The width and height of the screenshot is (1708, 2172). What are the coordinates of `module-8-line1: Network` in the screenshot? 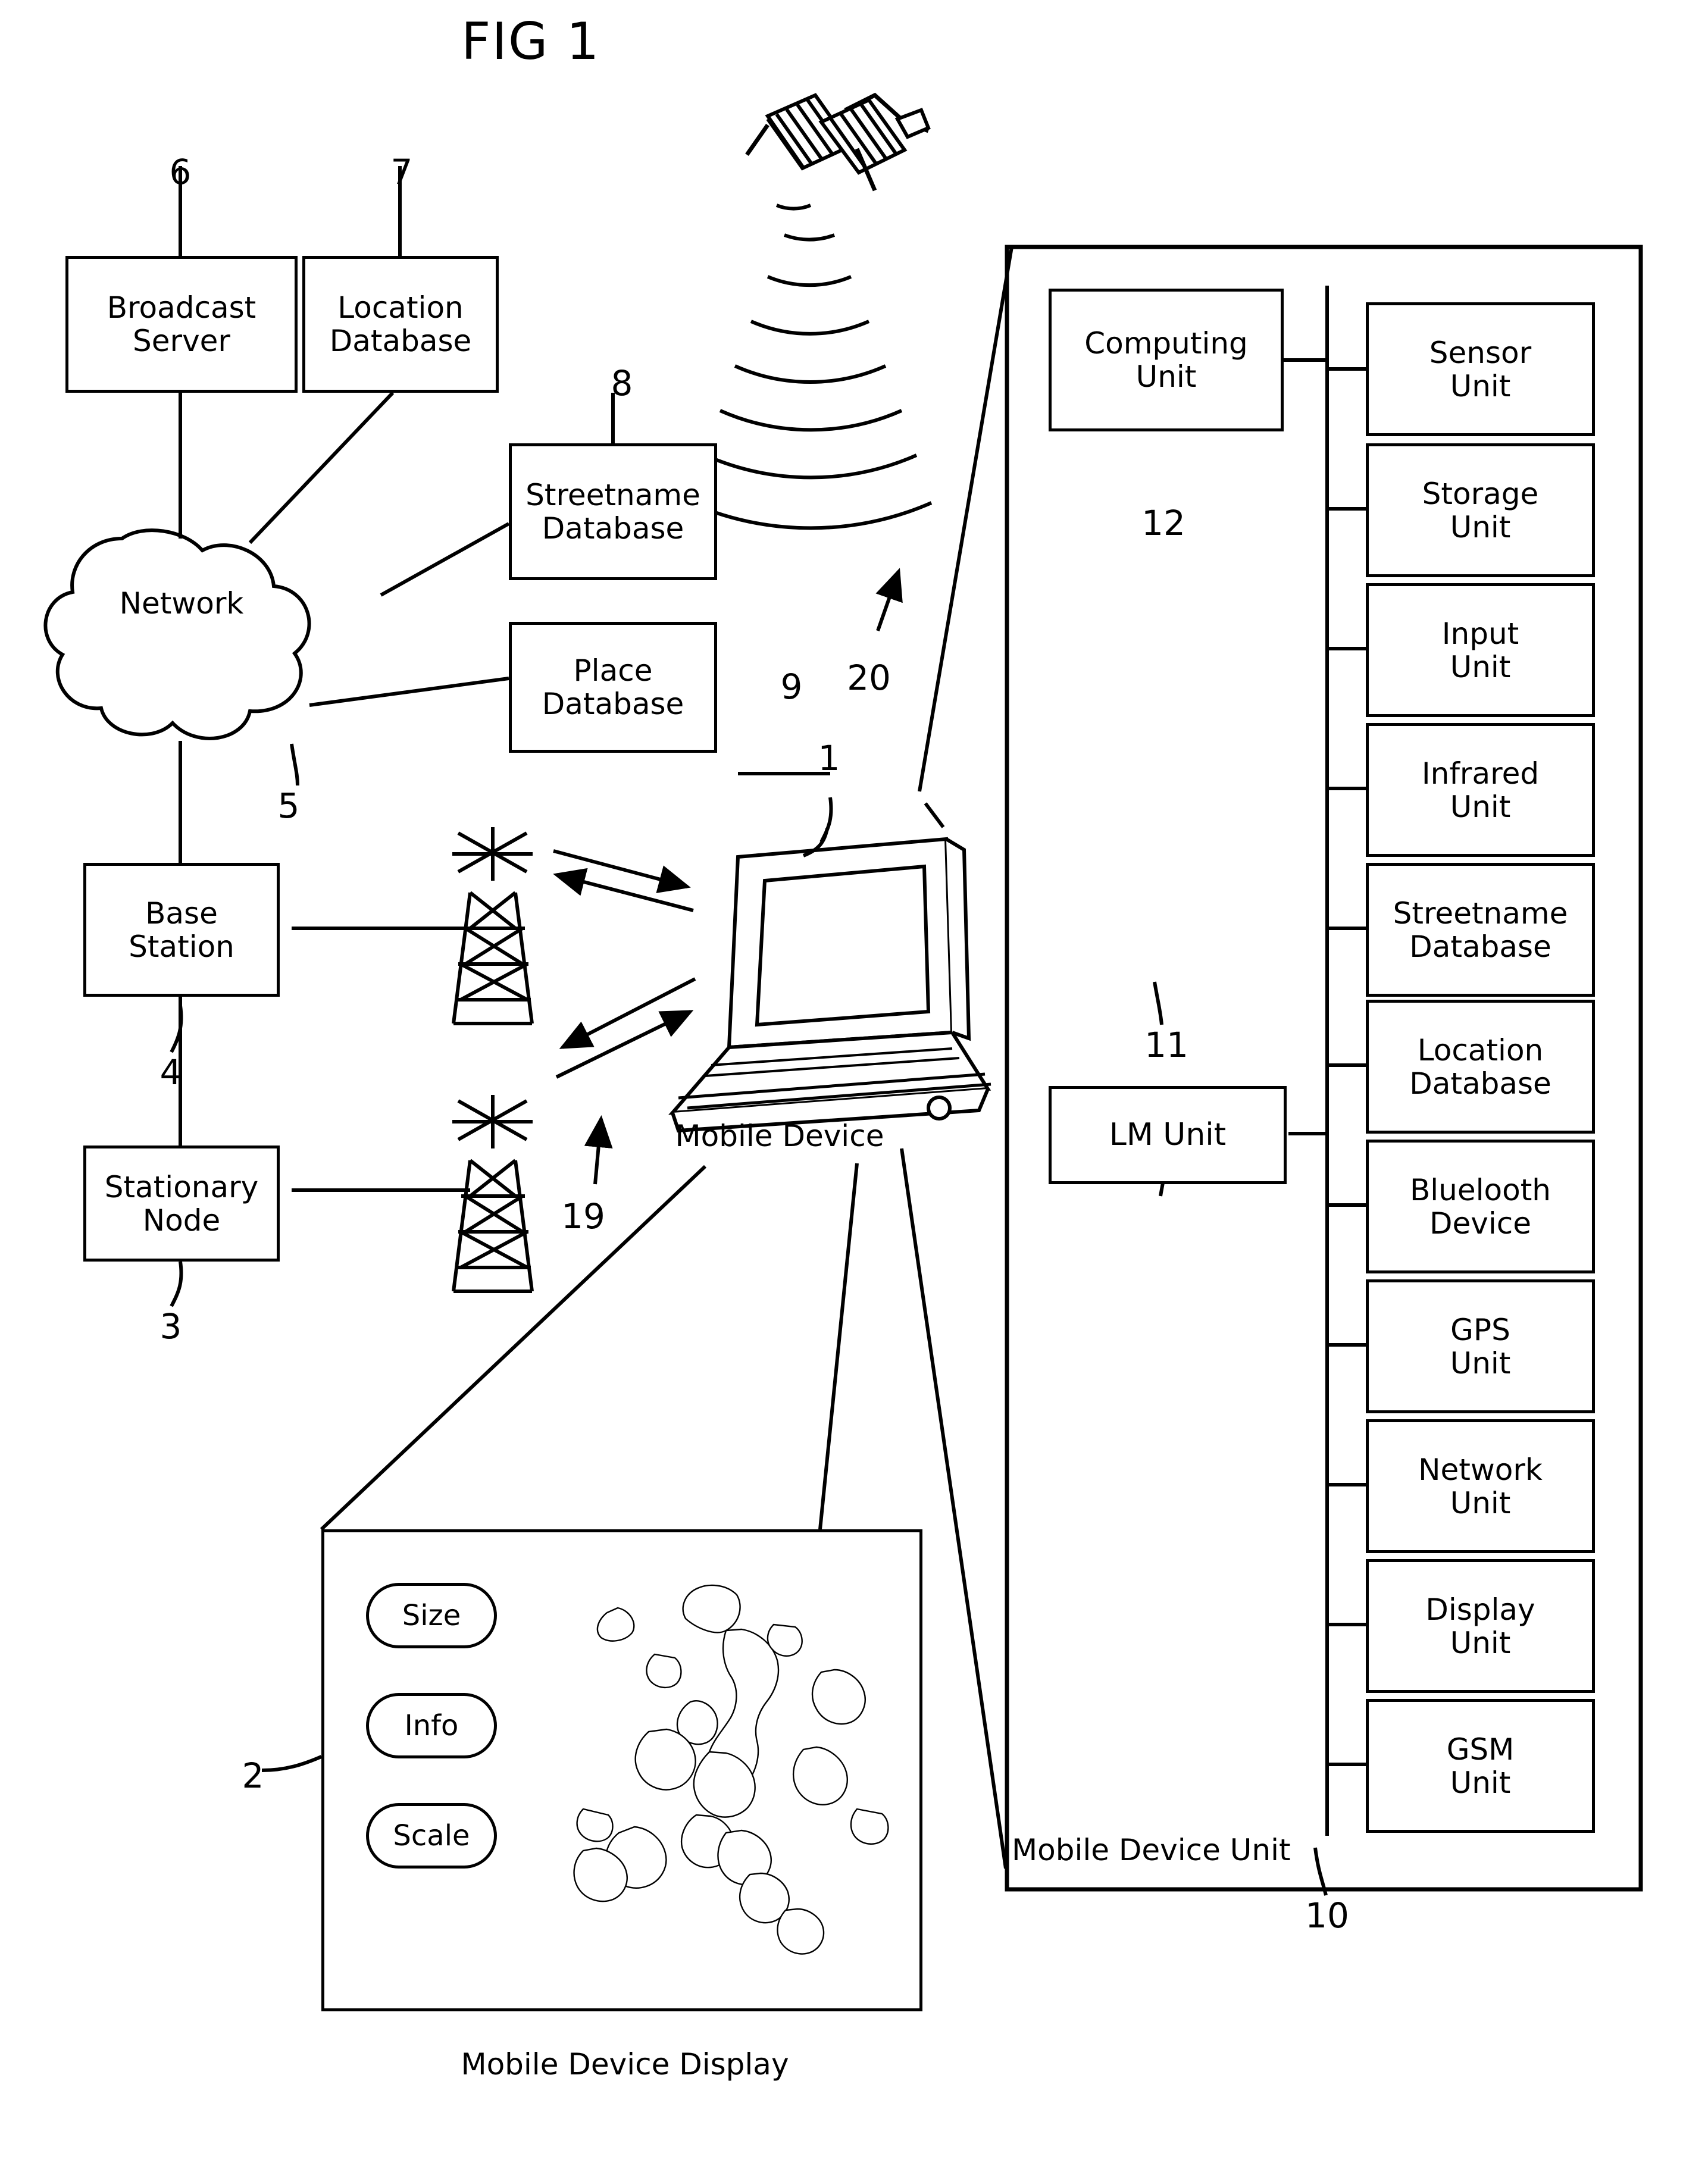 It's located at (1480, 1469).